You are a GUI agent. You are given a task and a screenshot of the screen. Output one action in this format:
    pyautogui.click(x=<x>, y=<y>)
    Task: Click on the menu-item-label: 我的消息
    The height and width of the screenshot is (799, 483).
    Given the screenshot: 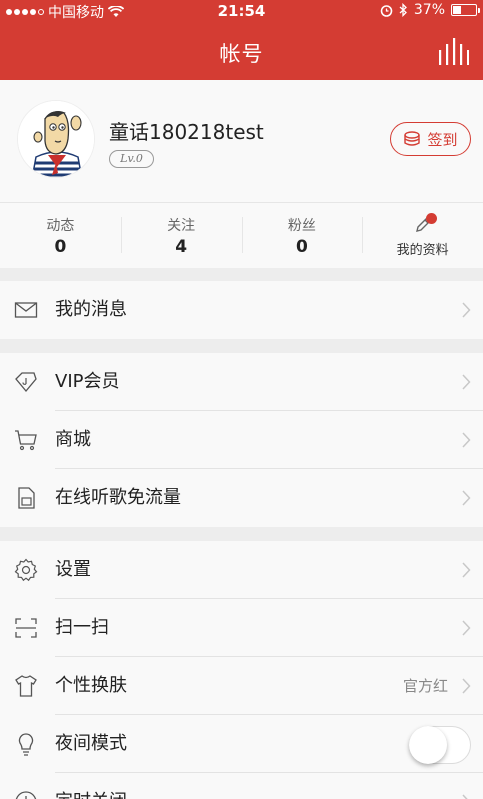 What is the action you would take?
    pyautogui.click(x=91, y=309)
    